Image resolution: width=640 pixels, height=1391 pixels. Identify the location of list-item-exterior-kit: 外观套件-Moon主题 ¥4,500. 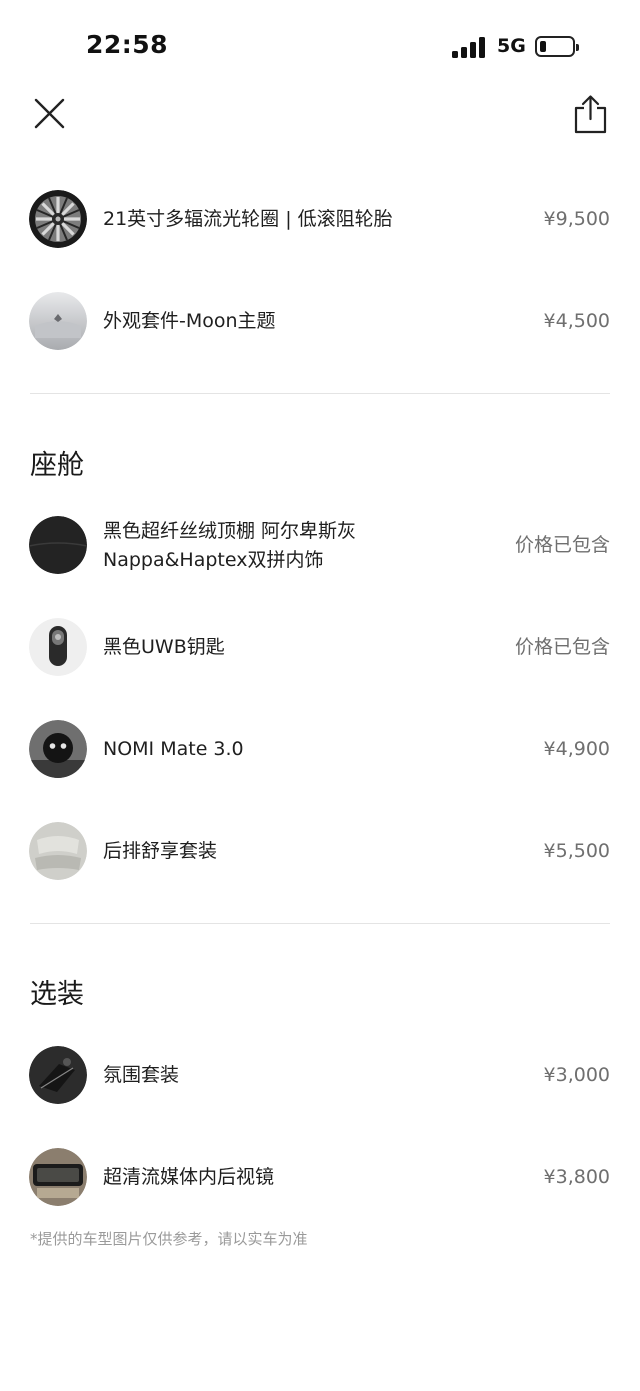
(320, 322).